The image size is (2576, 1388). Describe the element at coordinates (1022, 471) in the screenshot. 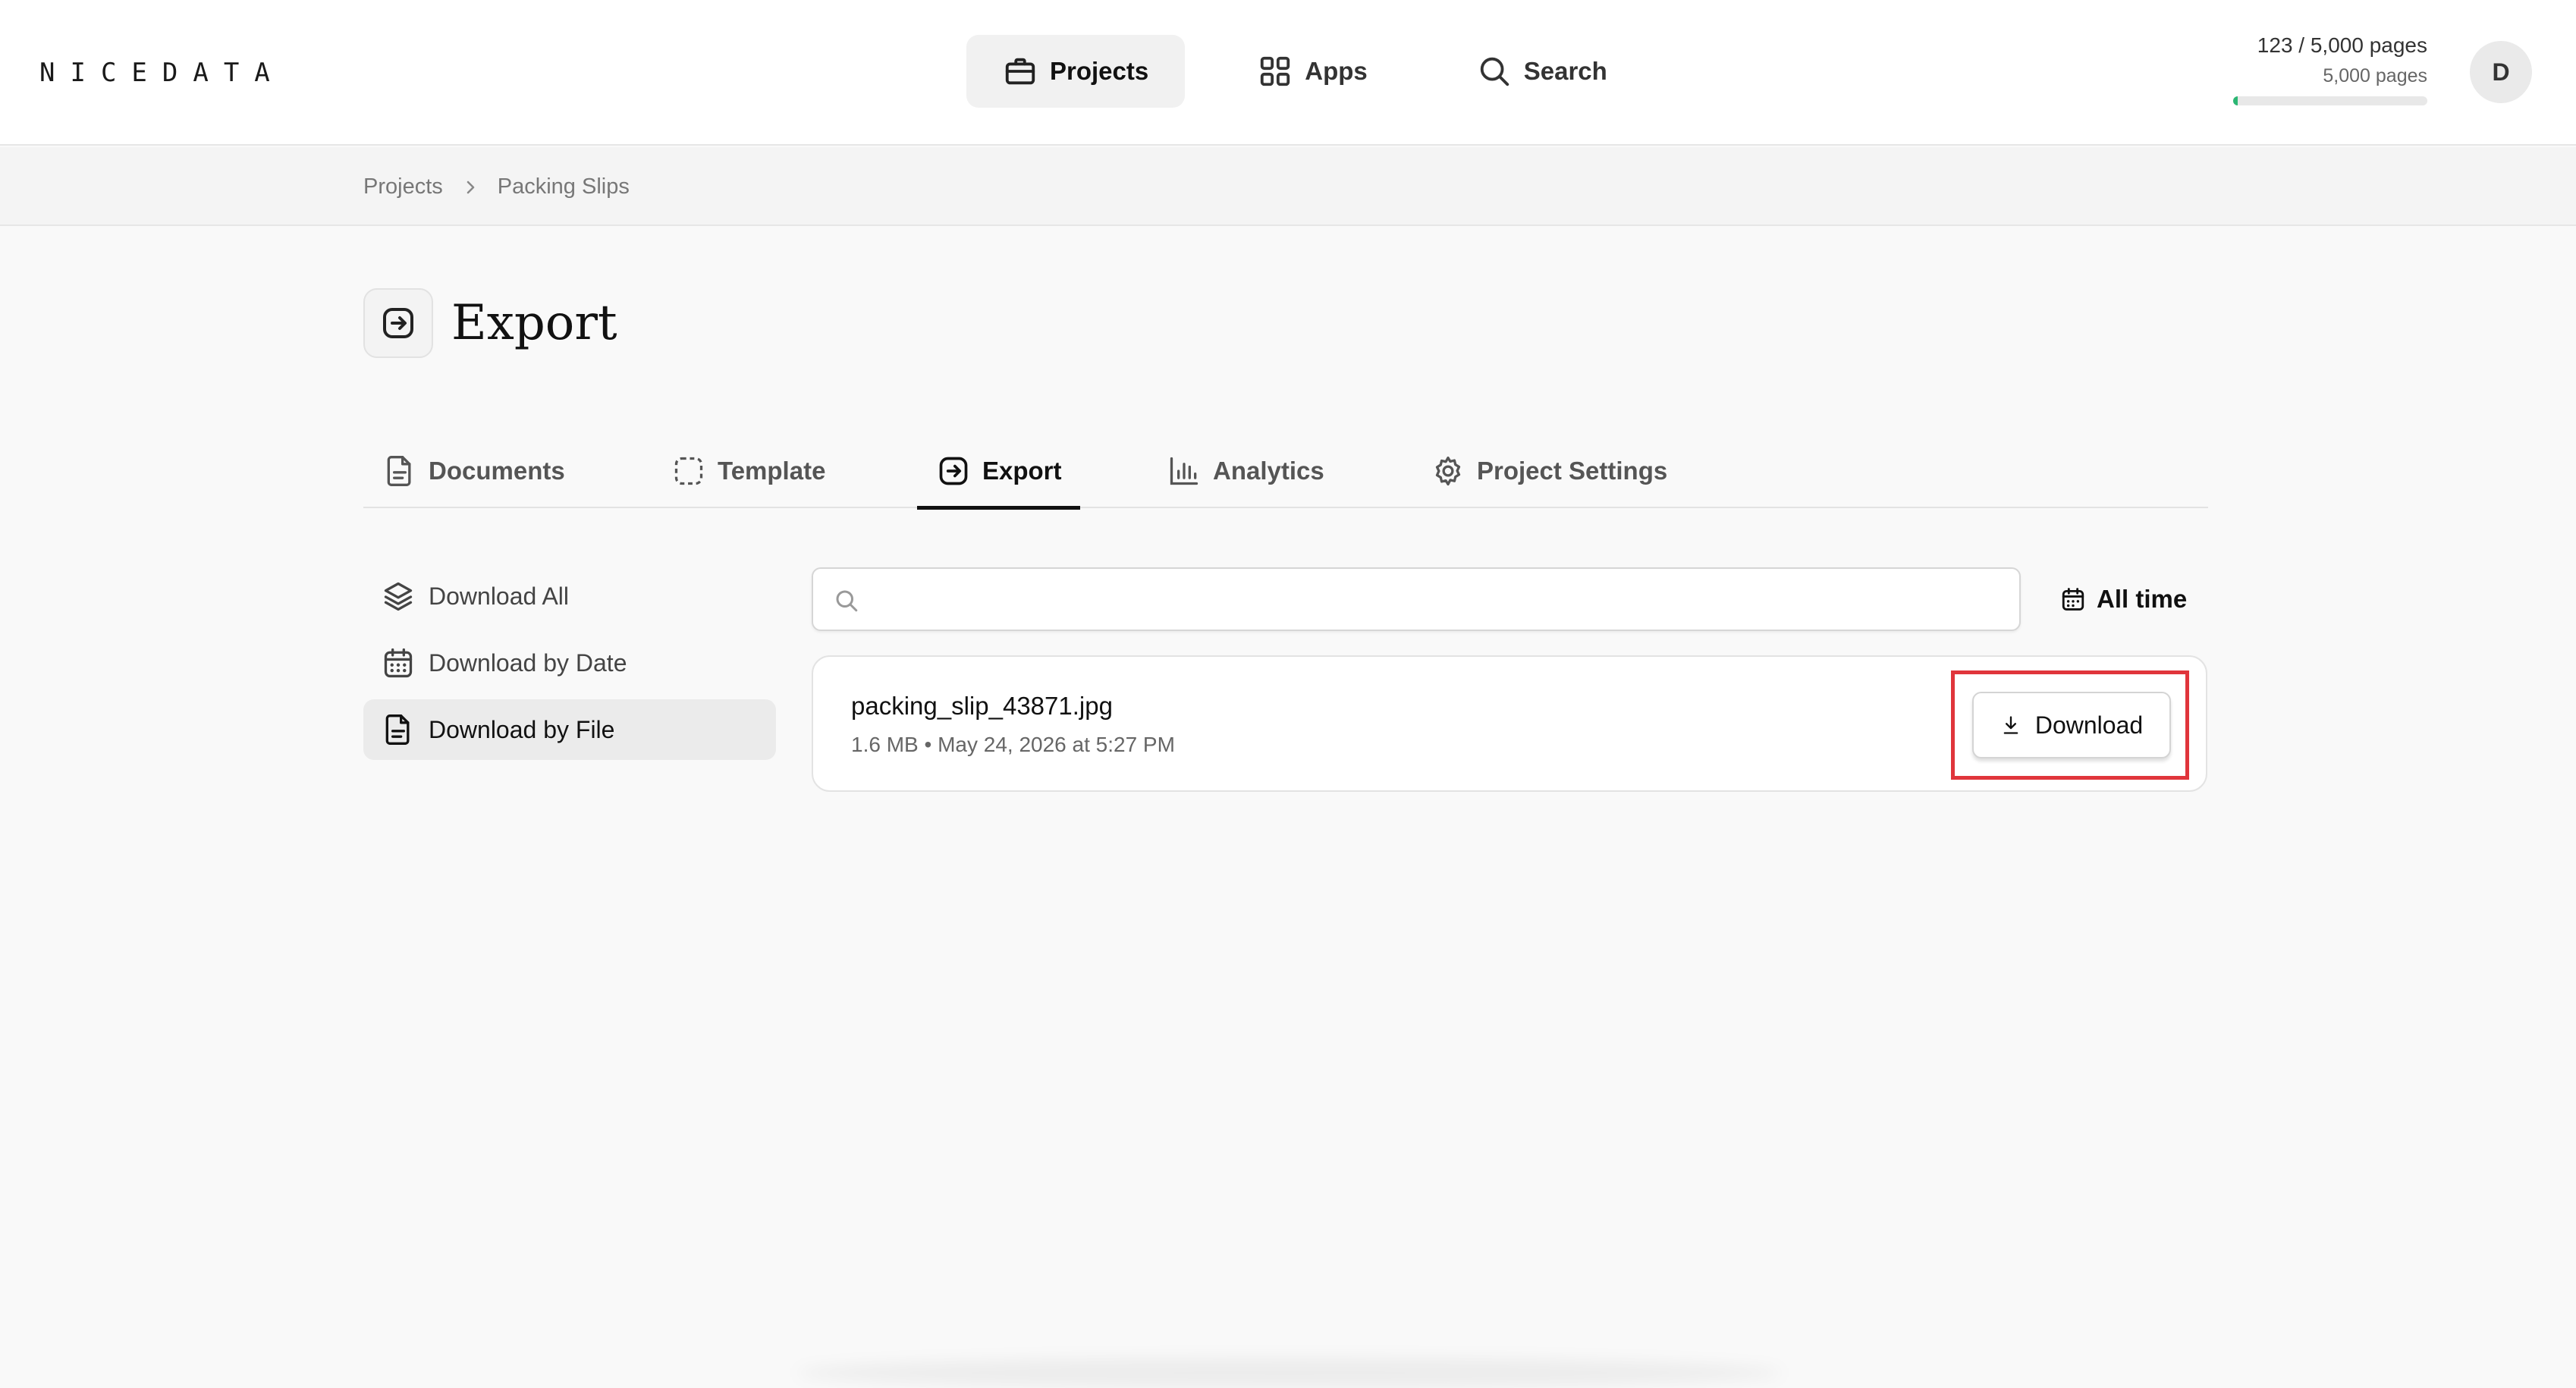

I see `tab-export-label: Export` at that location.